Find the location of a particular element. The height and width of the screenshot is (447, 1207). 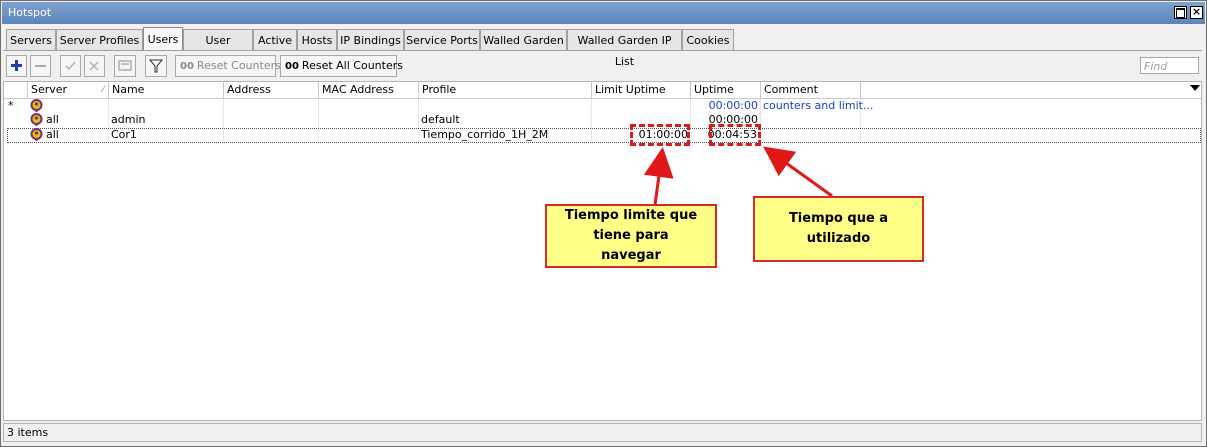

uptime-callout: Tiempo que a utilizado is located at coordinates (838, 229).